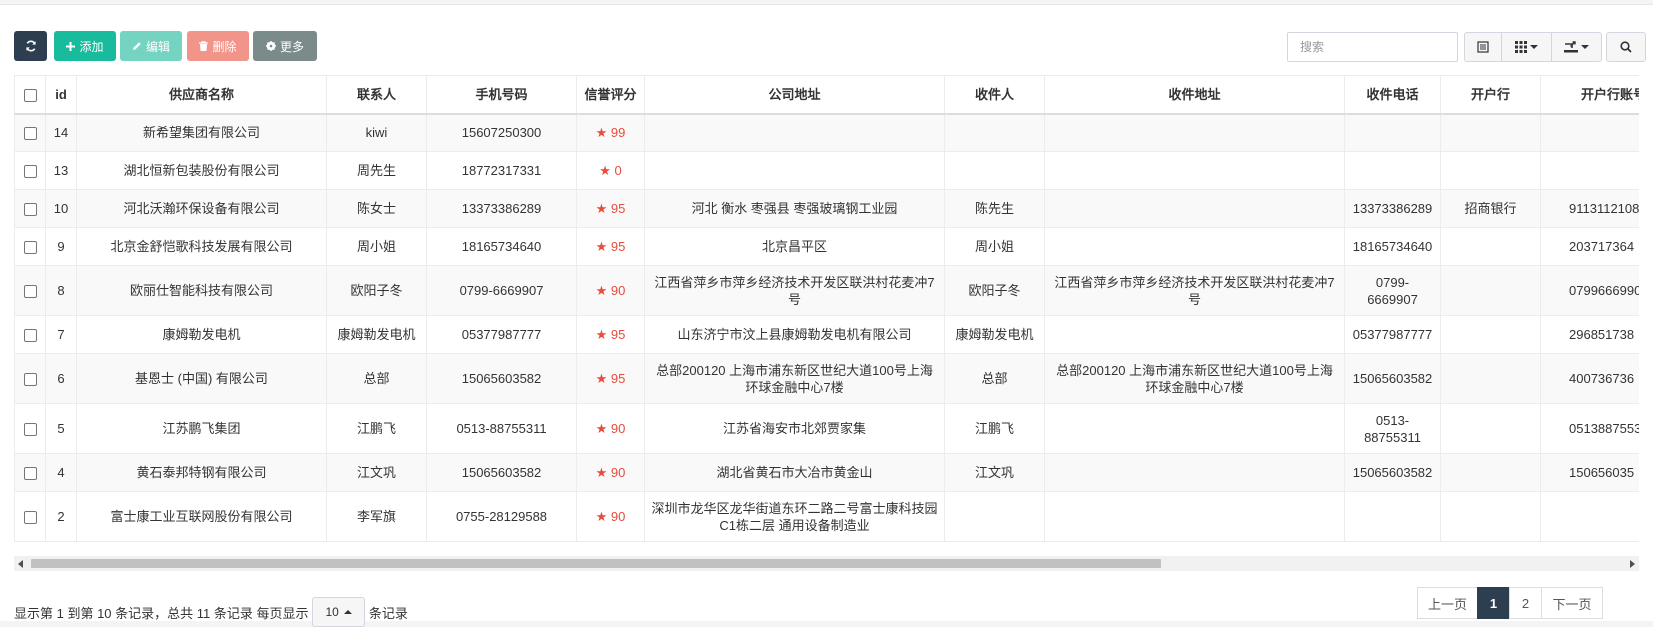 The image size is (1653, 627). I want to click on search-button, so click(1626, 47).